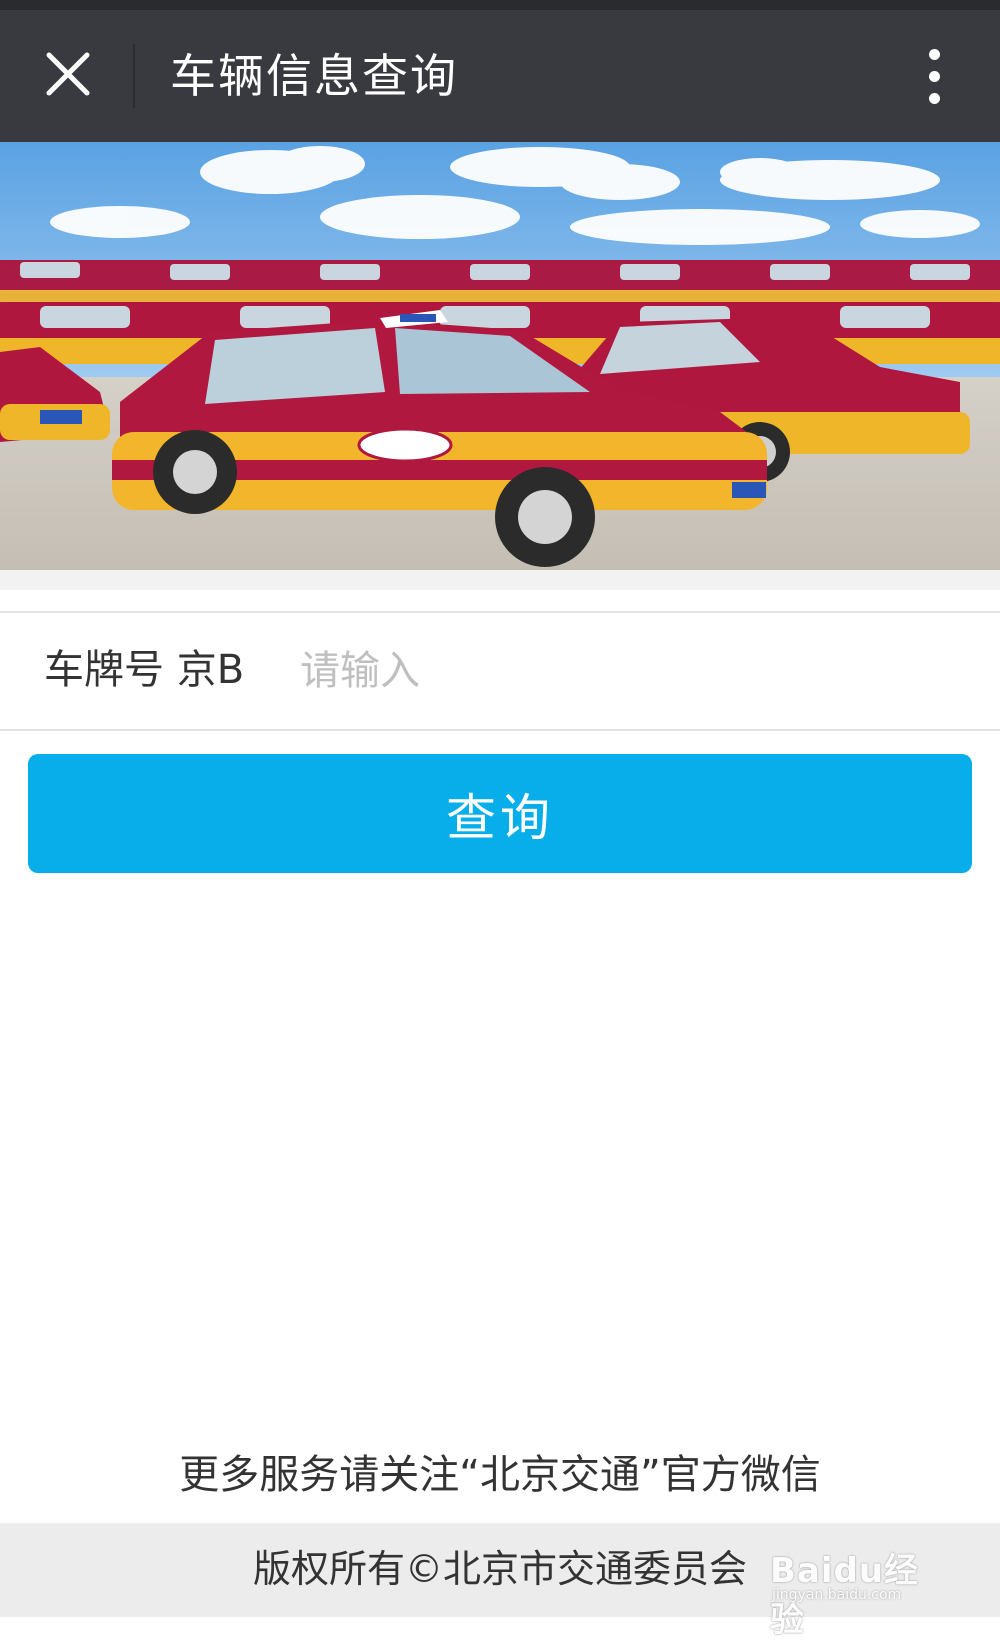 Image resolution: width=1000 pixels, height=1641 pixels. I want to click on baidu-watermark: Baidu经验 jingyan.baidu.com, so click(857, 1588).